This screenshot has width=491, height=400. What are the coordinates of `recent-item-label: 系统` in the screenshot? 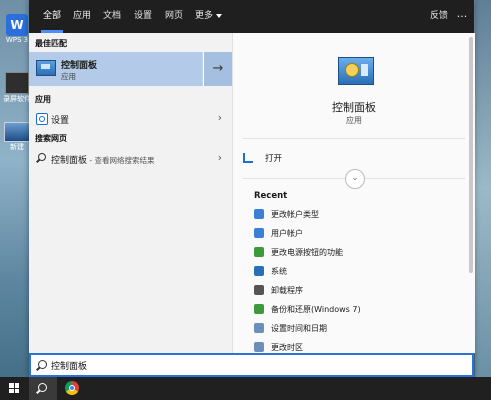 It's located at (279, 271).